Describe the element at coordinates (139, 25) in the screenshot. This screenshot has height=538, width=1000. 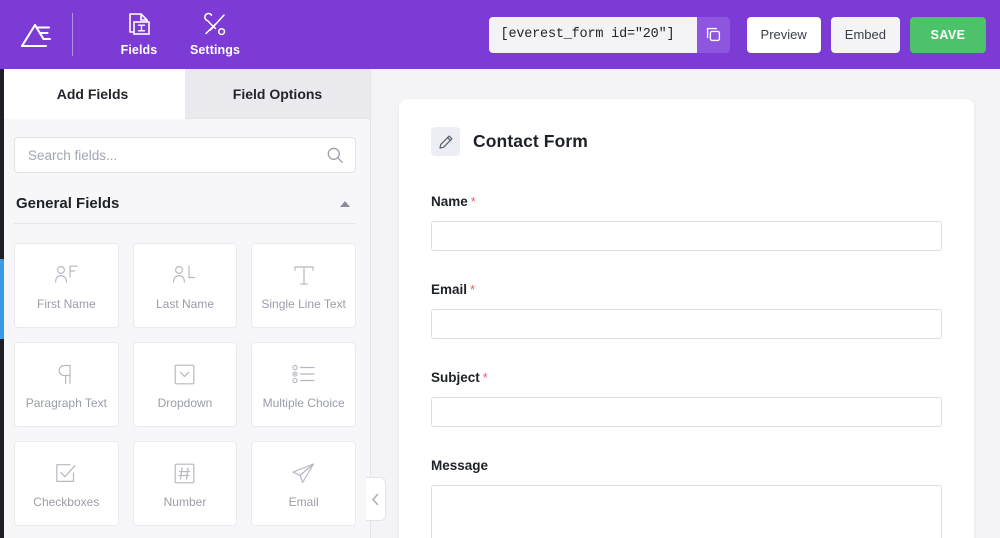
I see `document-text-icon` at that location.